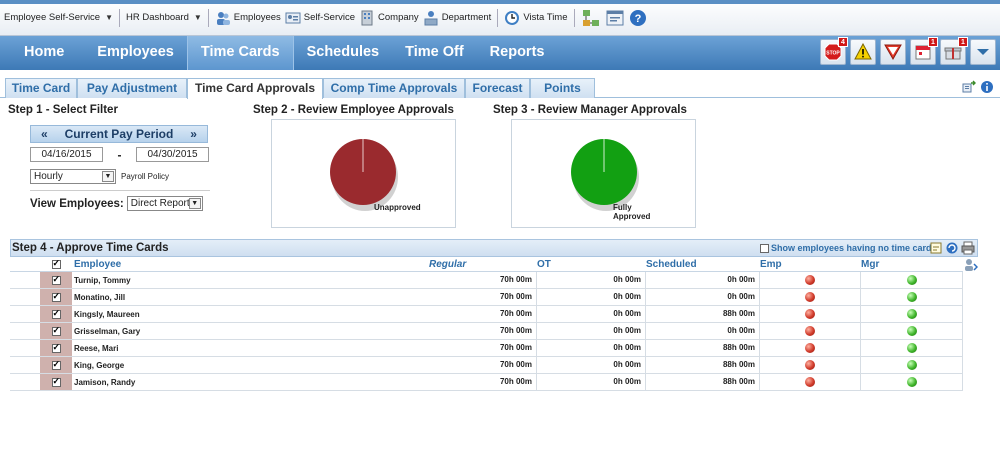 The height and width of the screenshot is (458, 1000). Describe the element at coordinates (848, 248) in the screenshot. I see `show-empty-toggle: Show employees having no time cards` at that location.